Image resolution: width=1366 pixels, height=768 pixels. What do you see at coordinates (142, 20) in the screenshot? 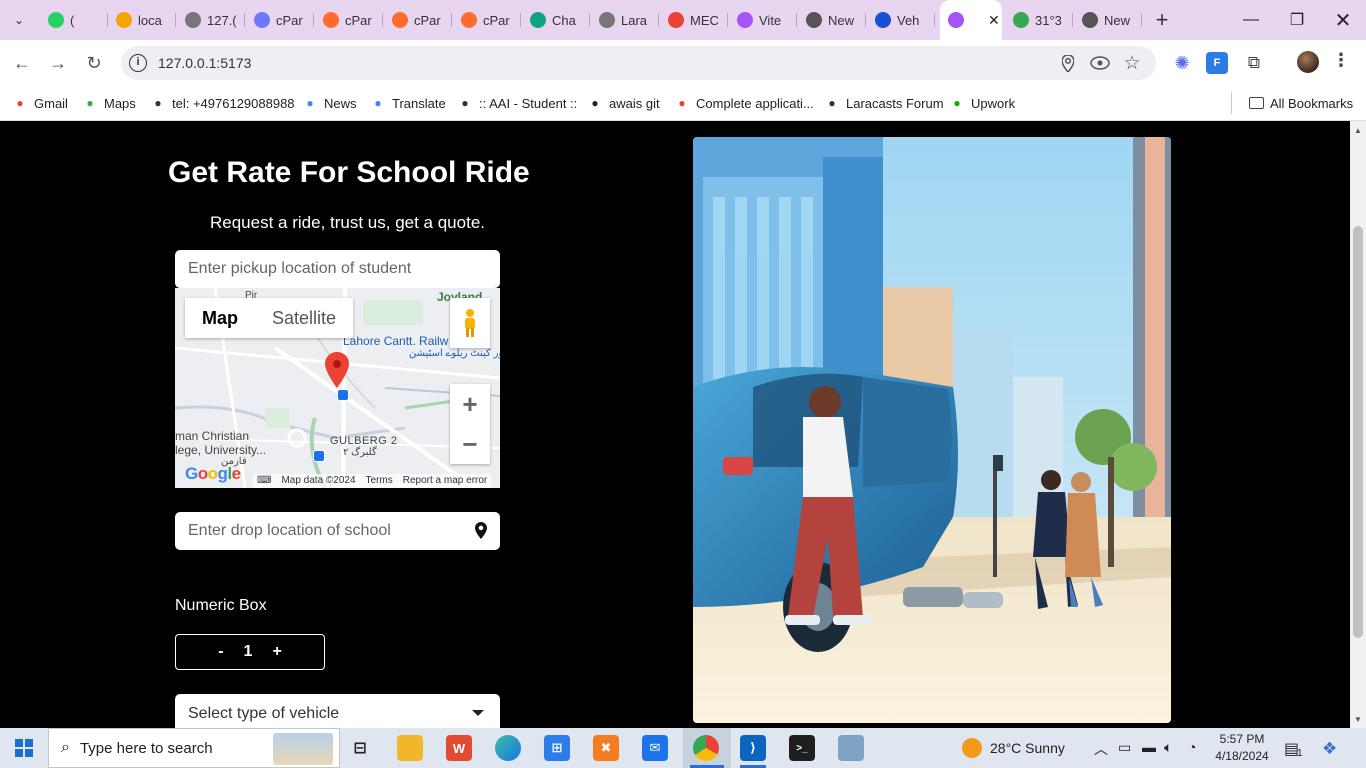
I see `browser-tab: loca` at bounding box center [142, 20].